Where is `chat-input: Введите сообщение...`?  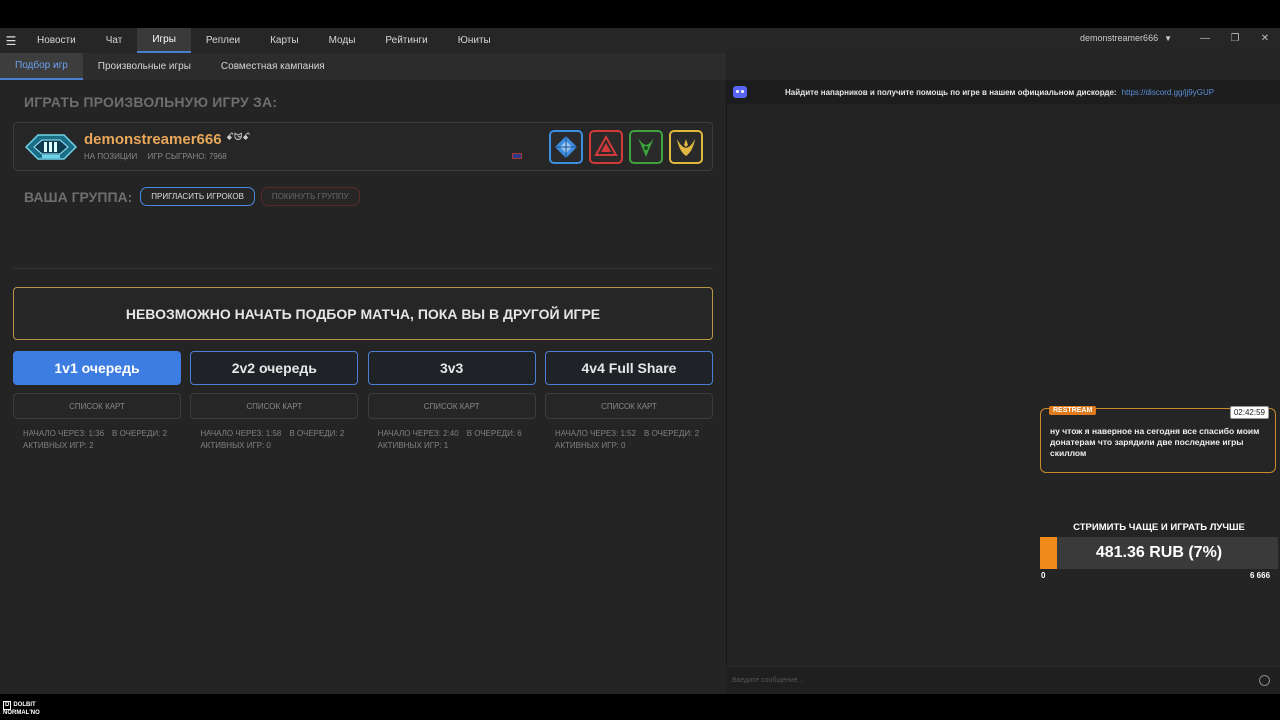 chat-input: Введите сообщение... is located at coordinates (767, 680).